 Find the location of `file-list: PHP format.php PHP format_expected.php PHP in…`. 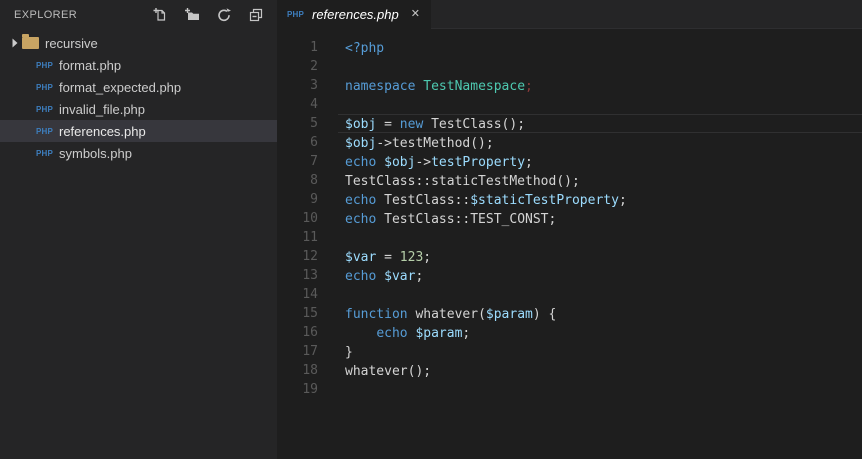

file-list: PHP format.php PHP format_expected.php PHP in… is located at coordinates (138, 109).